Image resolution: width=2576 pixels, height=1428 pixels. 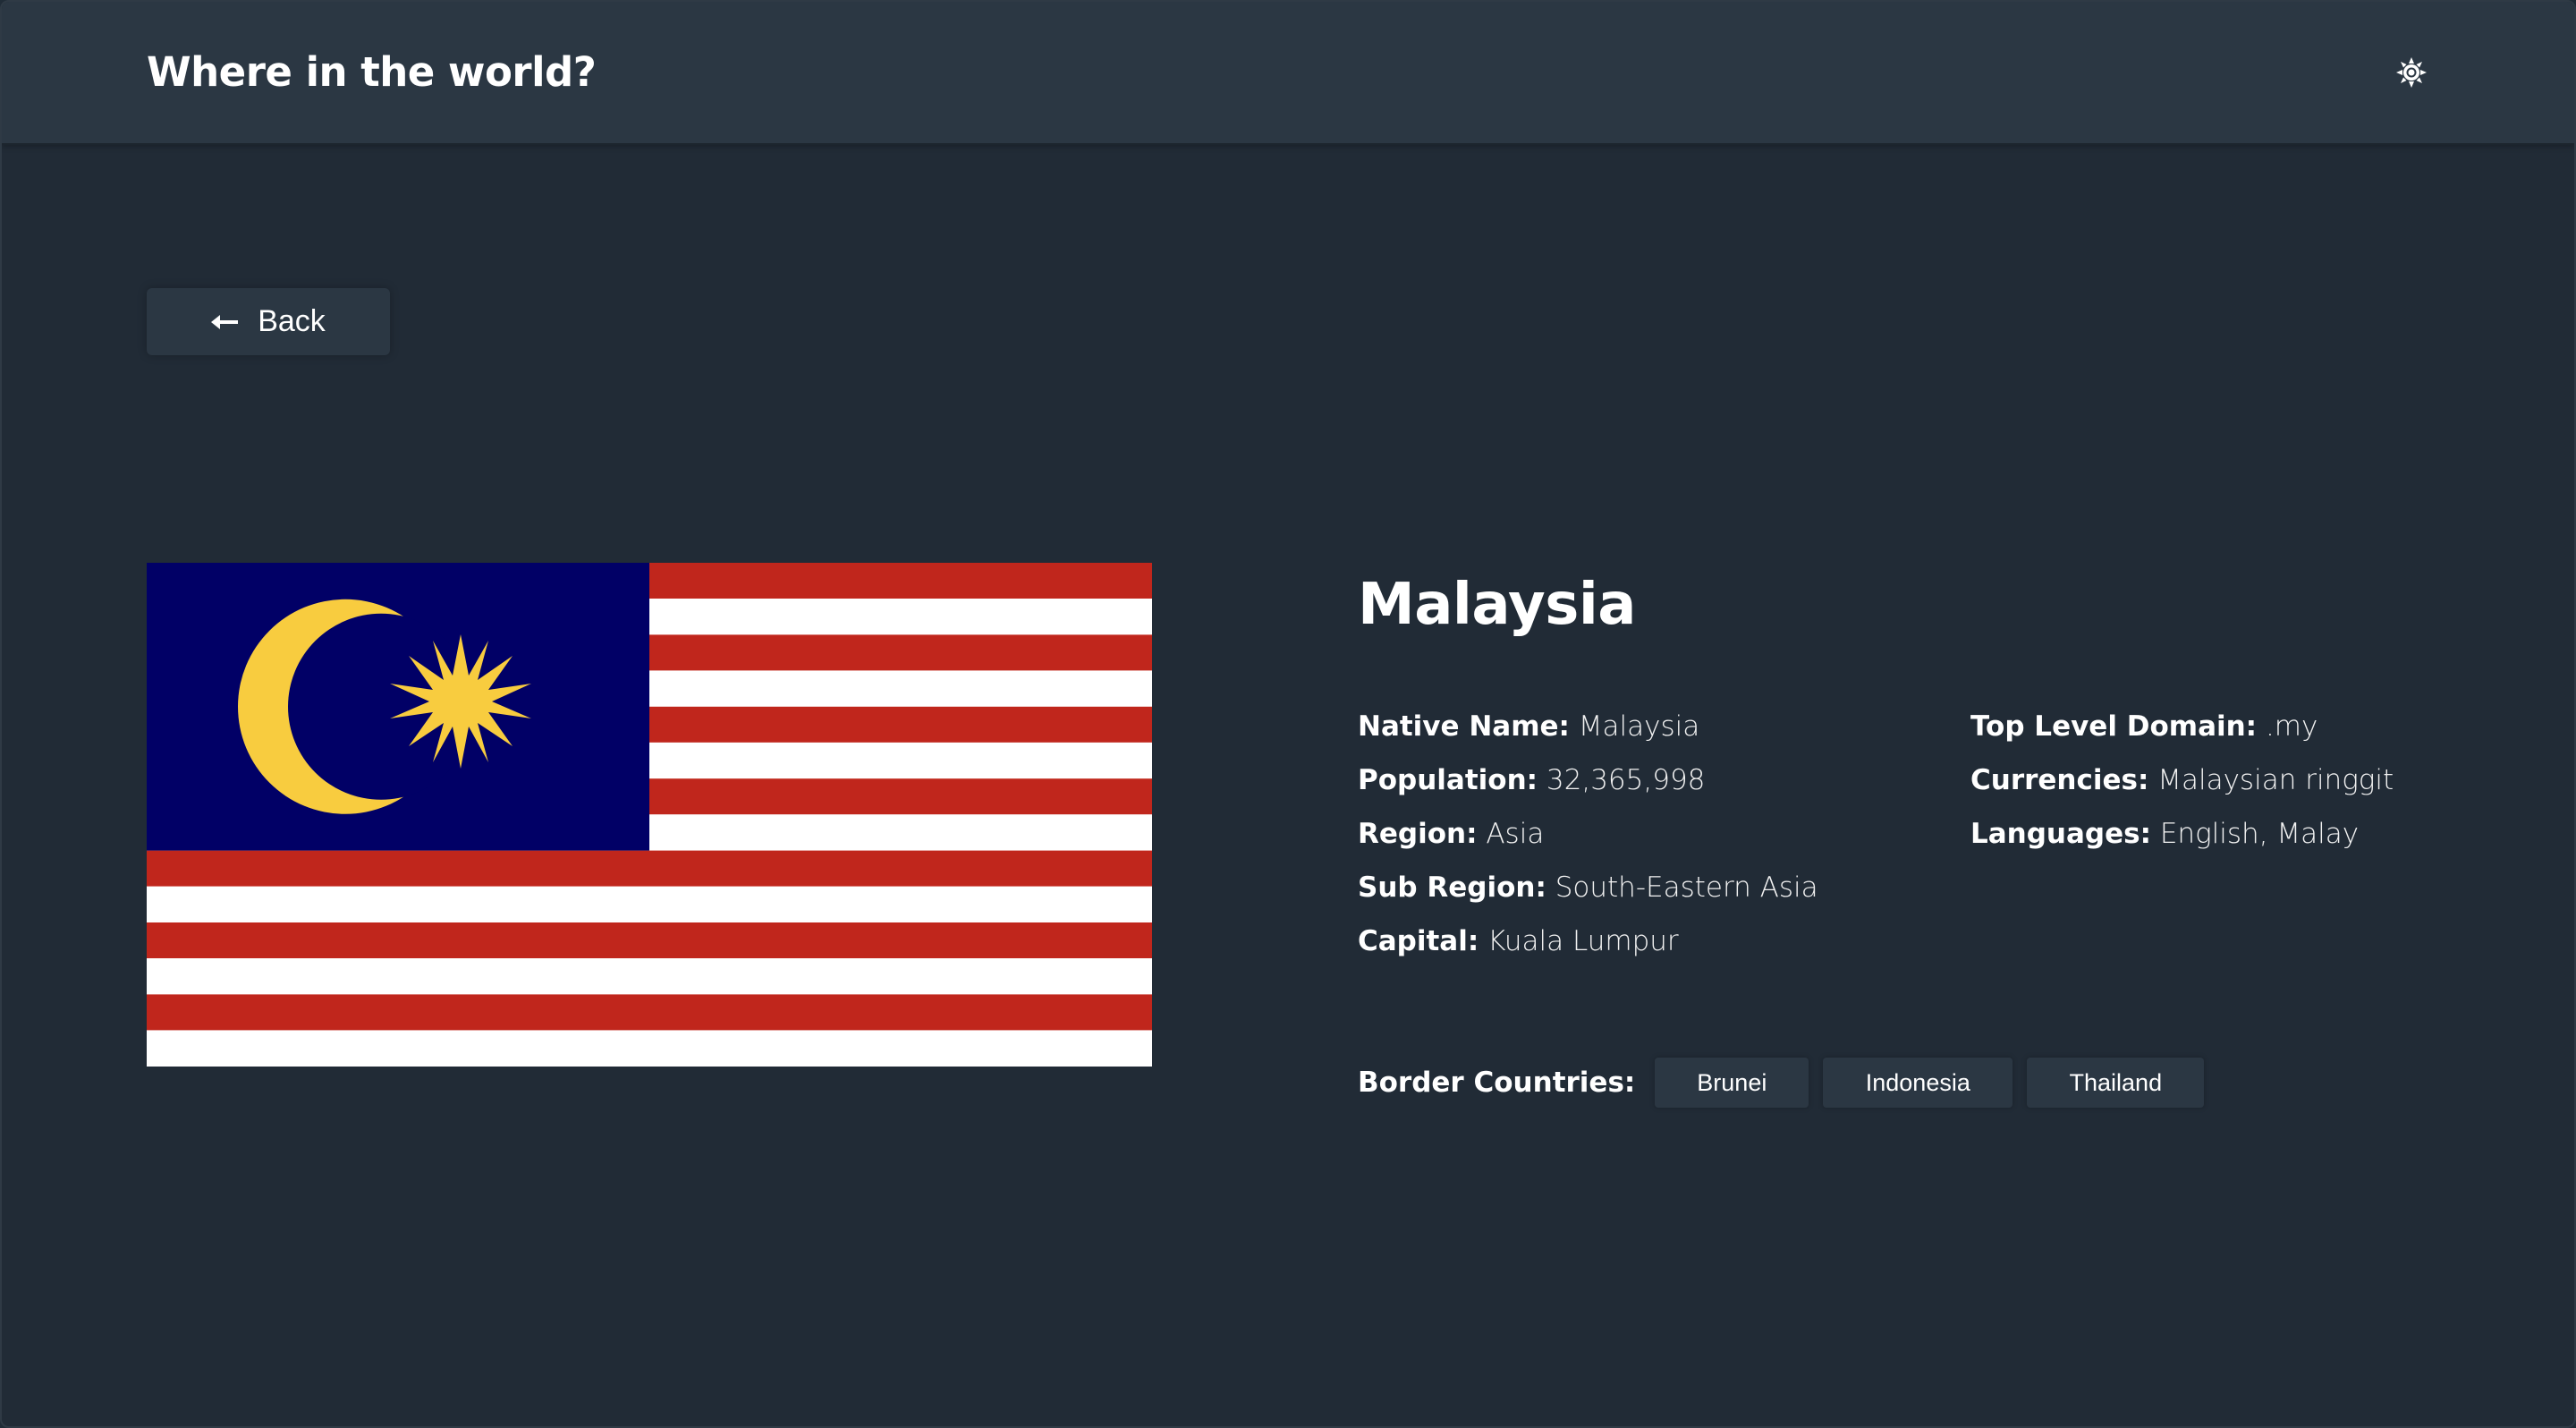 I want to click on country-name: Malaysia, so click(x=1497, y=605).